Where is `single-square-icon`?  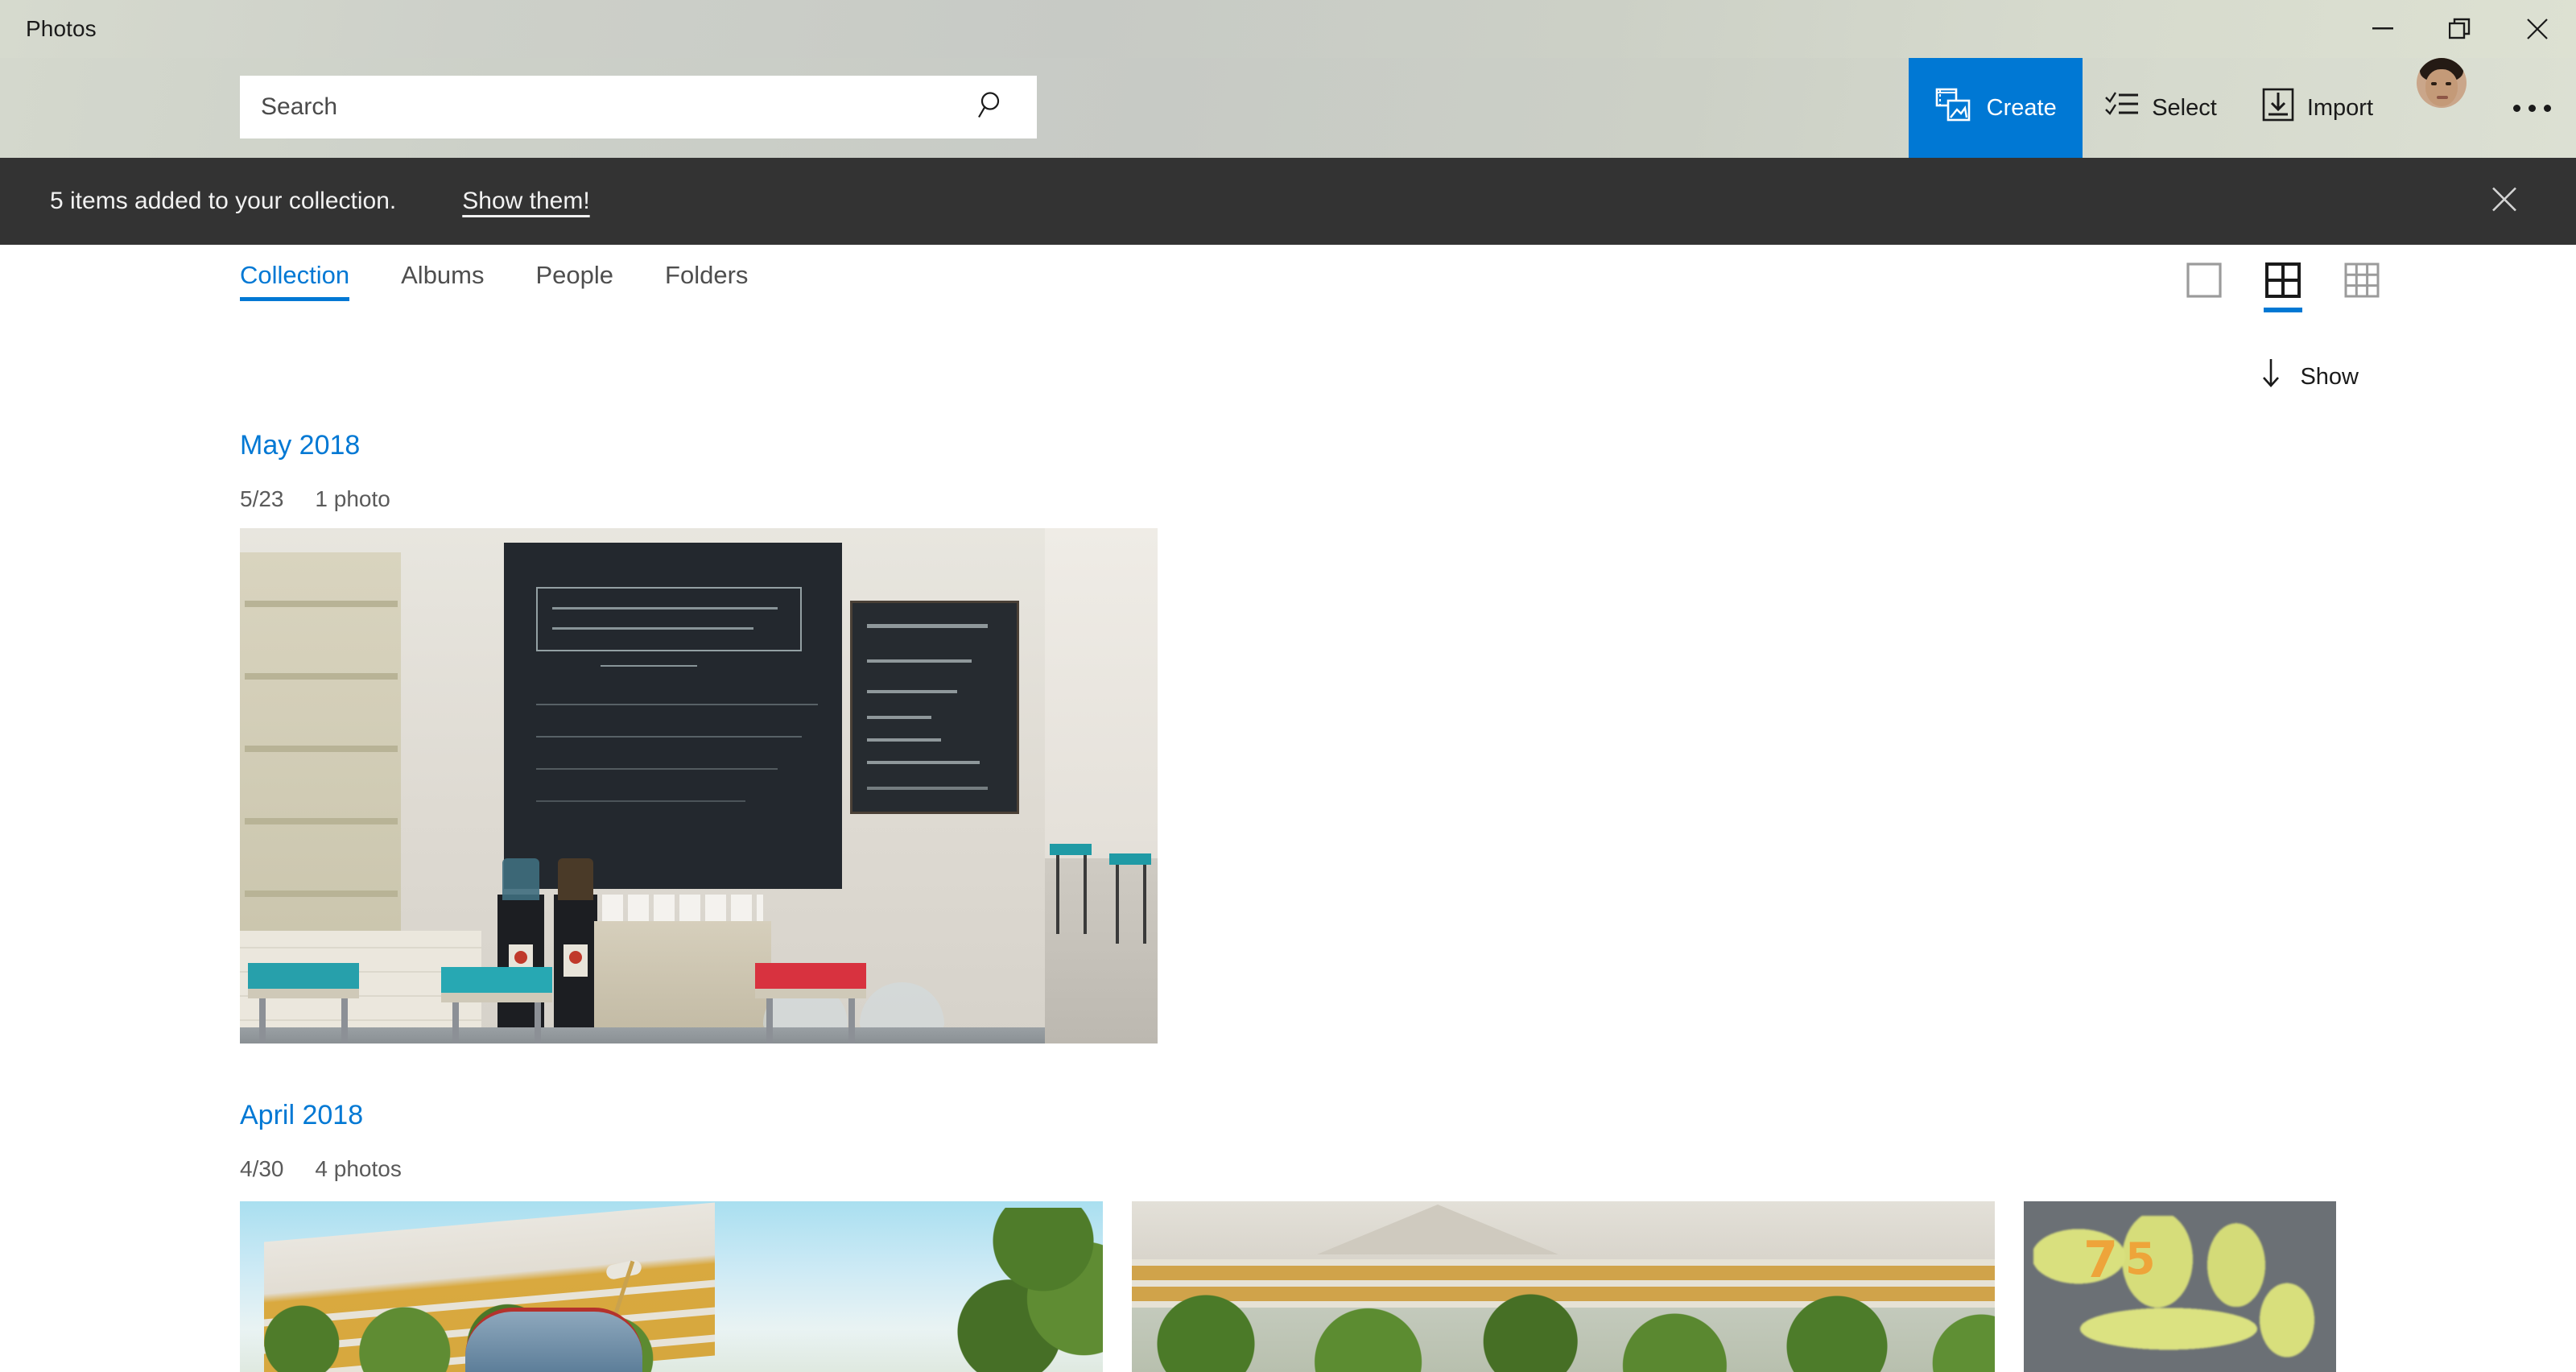
single-square-icon is located at coordinates (2204, 280).